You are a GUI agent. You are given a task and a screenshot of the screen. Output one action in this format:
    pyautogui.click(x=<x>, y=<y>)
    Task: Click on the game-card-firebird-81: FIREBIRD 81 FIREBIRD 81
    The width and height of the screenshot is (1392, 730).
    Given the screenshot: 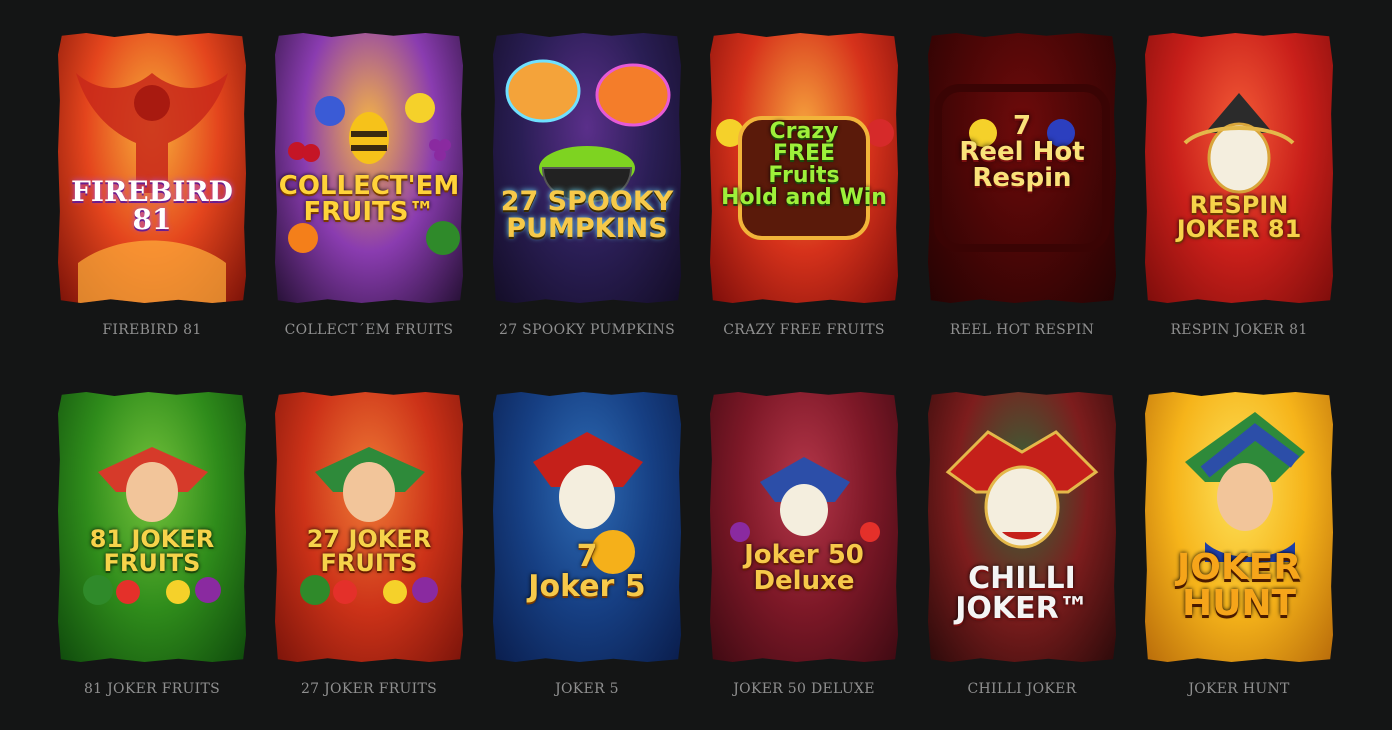 What is the action you would take?
    pyautogui.click(x=152, y=185)
    